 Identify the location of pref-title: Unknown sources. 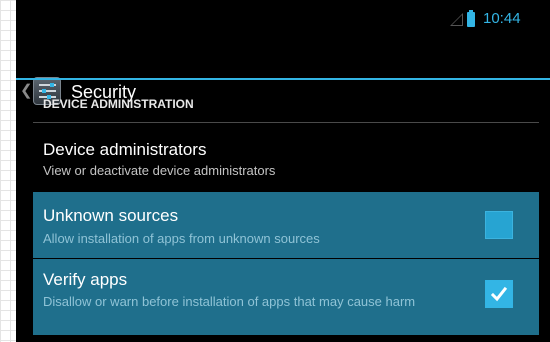
(111, 215).